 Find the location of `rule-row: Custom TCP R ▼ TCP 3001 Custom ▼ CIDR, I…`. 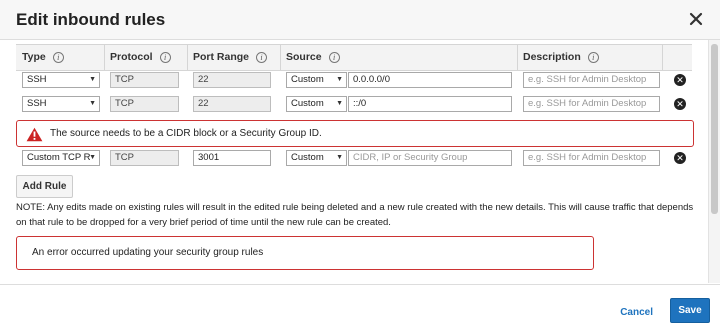

rule-row: Custom TCP R ▼ TCP 3001 Custom ▼ CIDR, I… is located at coordinates (354, 158).